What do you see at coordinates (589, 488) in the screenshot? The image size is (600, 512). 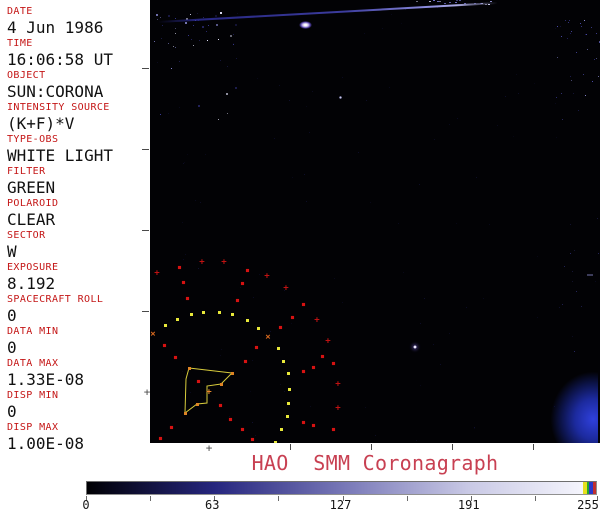 I see `colorbar-overlay-stripes` at bounding box center [589, 488].